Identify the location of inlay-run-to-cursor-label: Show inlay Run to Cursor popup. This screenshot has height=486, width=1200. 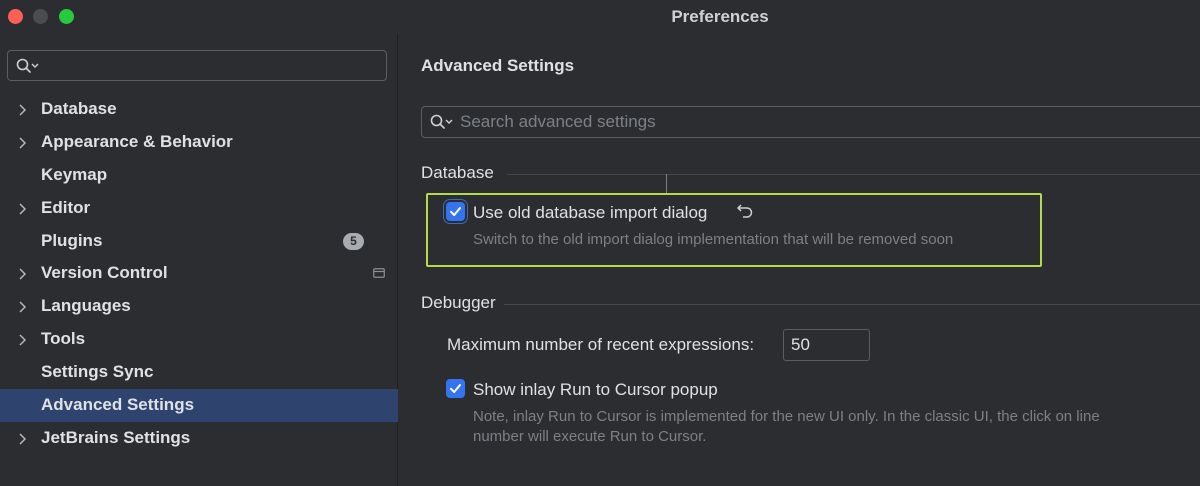
(595, 390).